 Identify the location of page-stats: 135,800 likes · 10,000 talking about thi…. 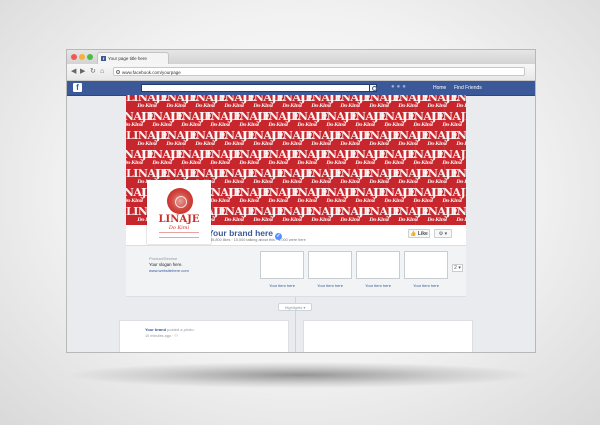
(257, 240).